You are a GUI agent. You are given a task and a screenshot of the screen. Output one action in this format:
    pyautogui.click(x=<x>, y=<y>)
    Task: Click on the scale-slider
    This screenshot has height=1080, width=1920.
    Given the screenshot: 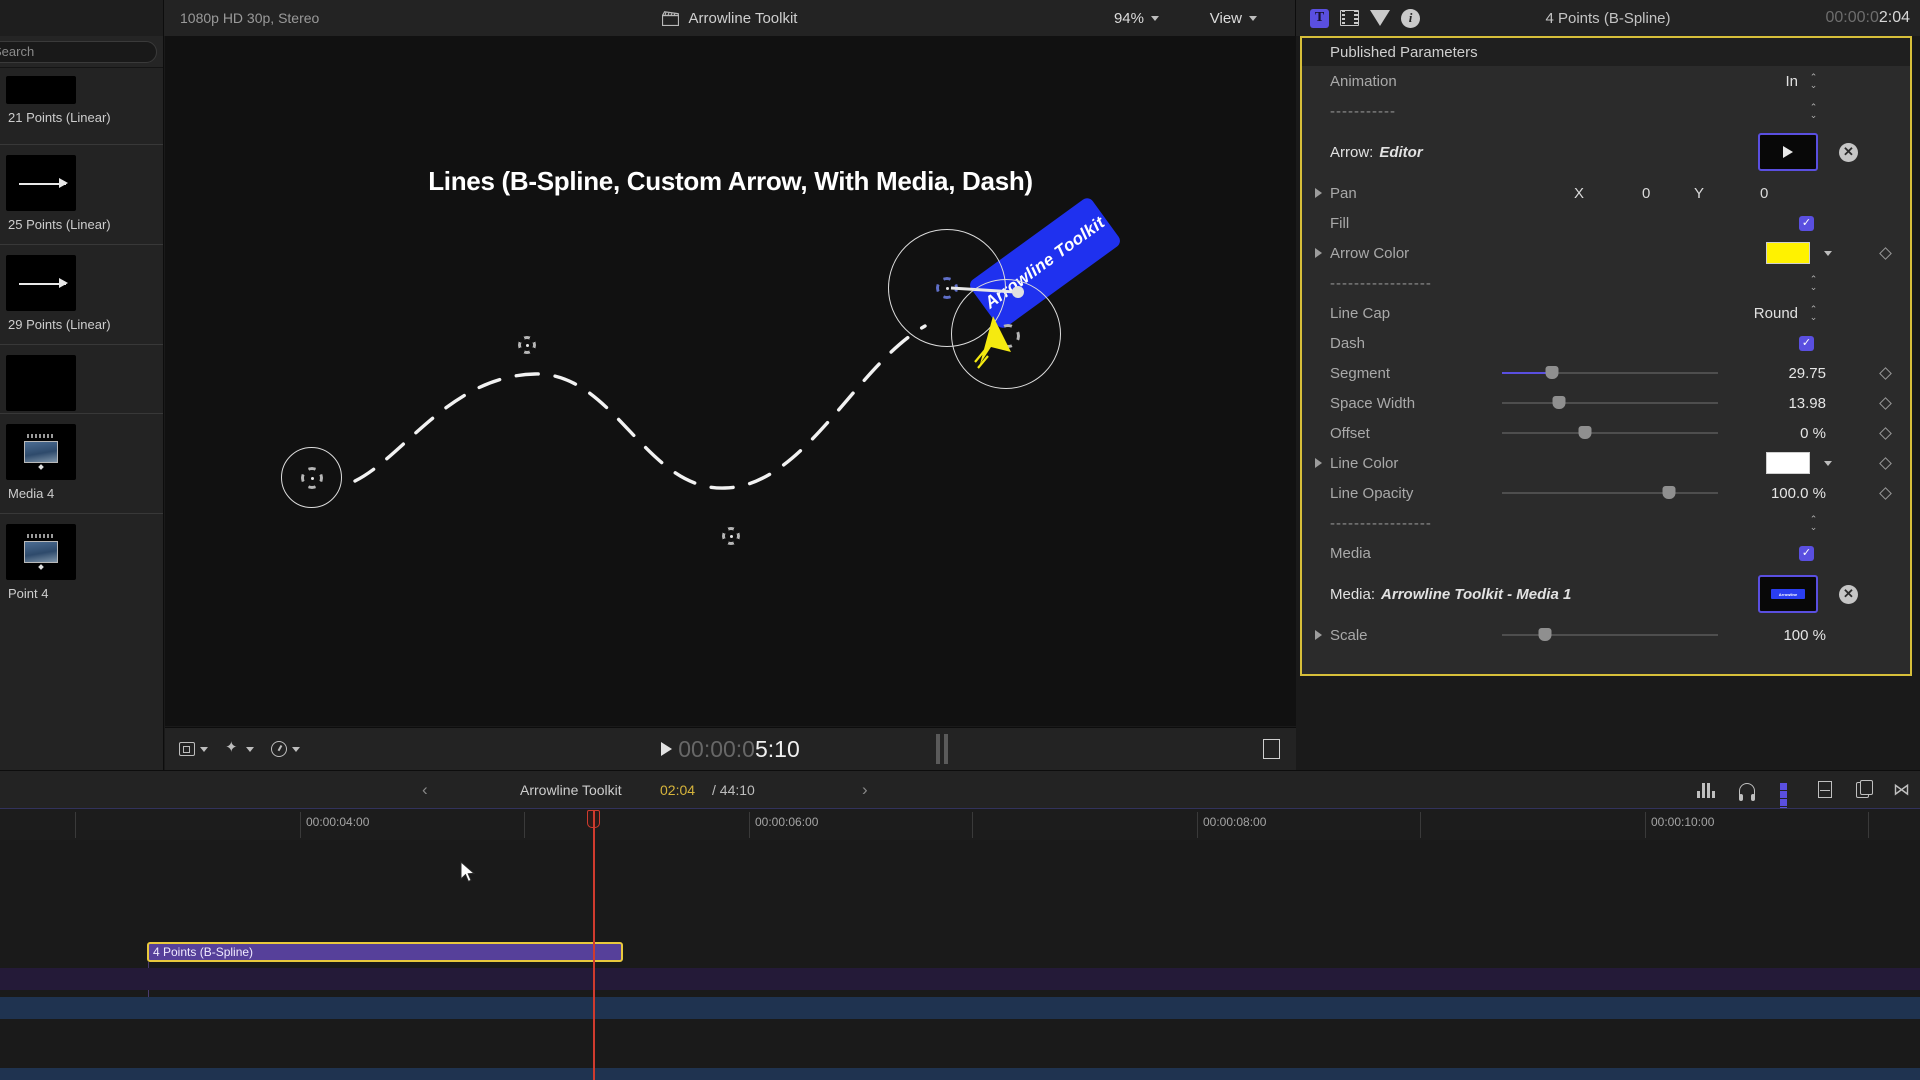 What is the action you would take?
    pyautogui.click(x=1610, y=634)
    